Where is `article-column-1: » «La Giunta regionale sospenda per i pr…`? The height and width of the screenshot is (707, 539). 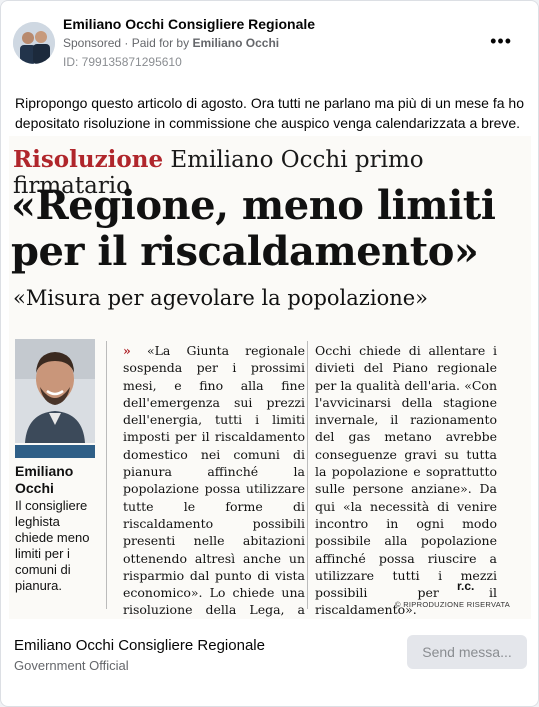 article-column-1: » «La Giunta regionale sospenda per i pr… is located at coordinates (214, 480).